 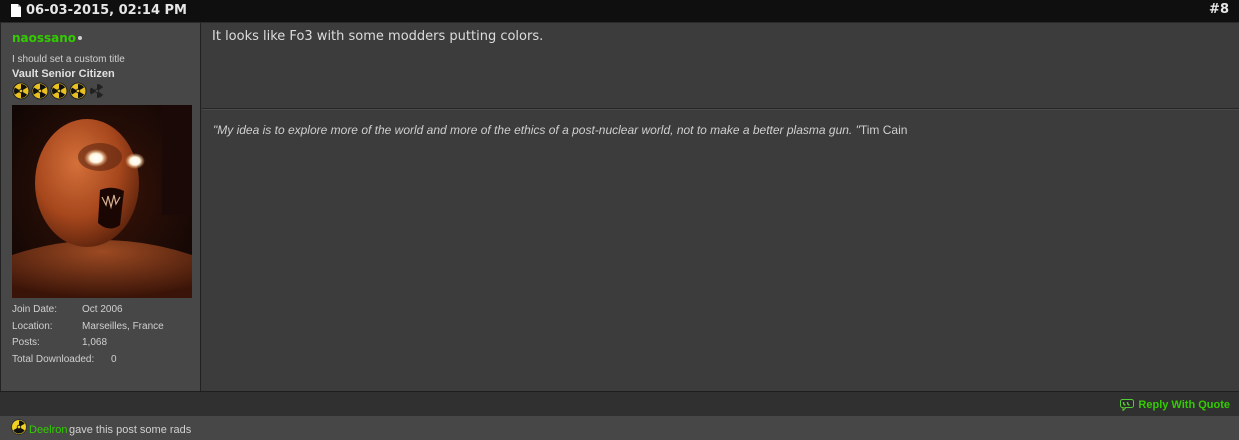 I want to click on username-link: naossano, so click(x=44, y=38).